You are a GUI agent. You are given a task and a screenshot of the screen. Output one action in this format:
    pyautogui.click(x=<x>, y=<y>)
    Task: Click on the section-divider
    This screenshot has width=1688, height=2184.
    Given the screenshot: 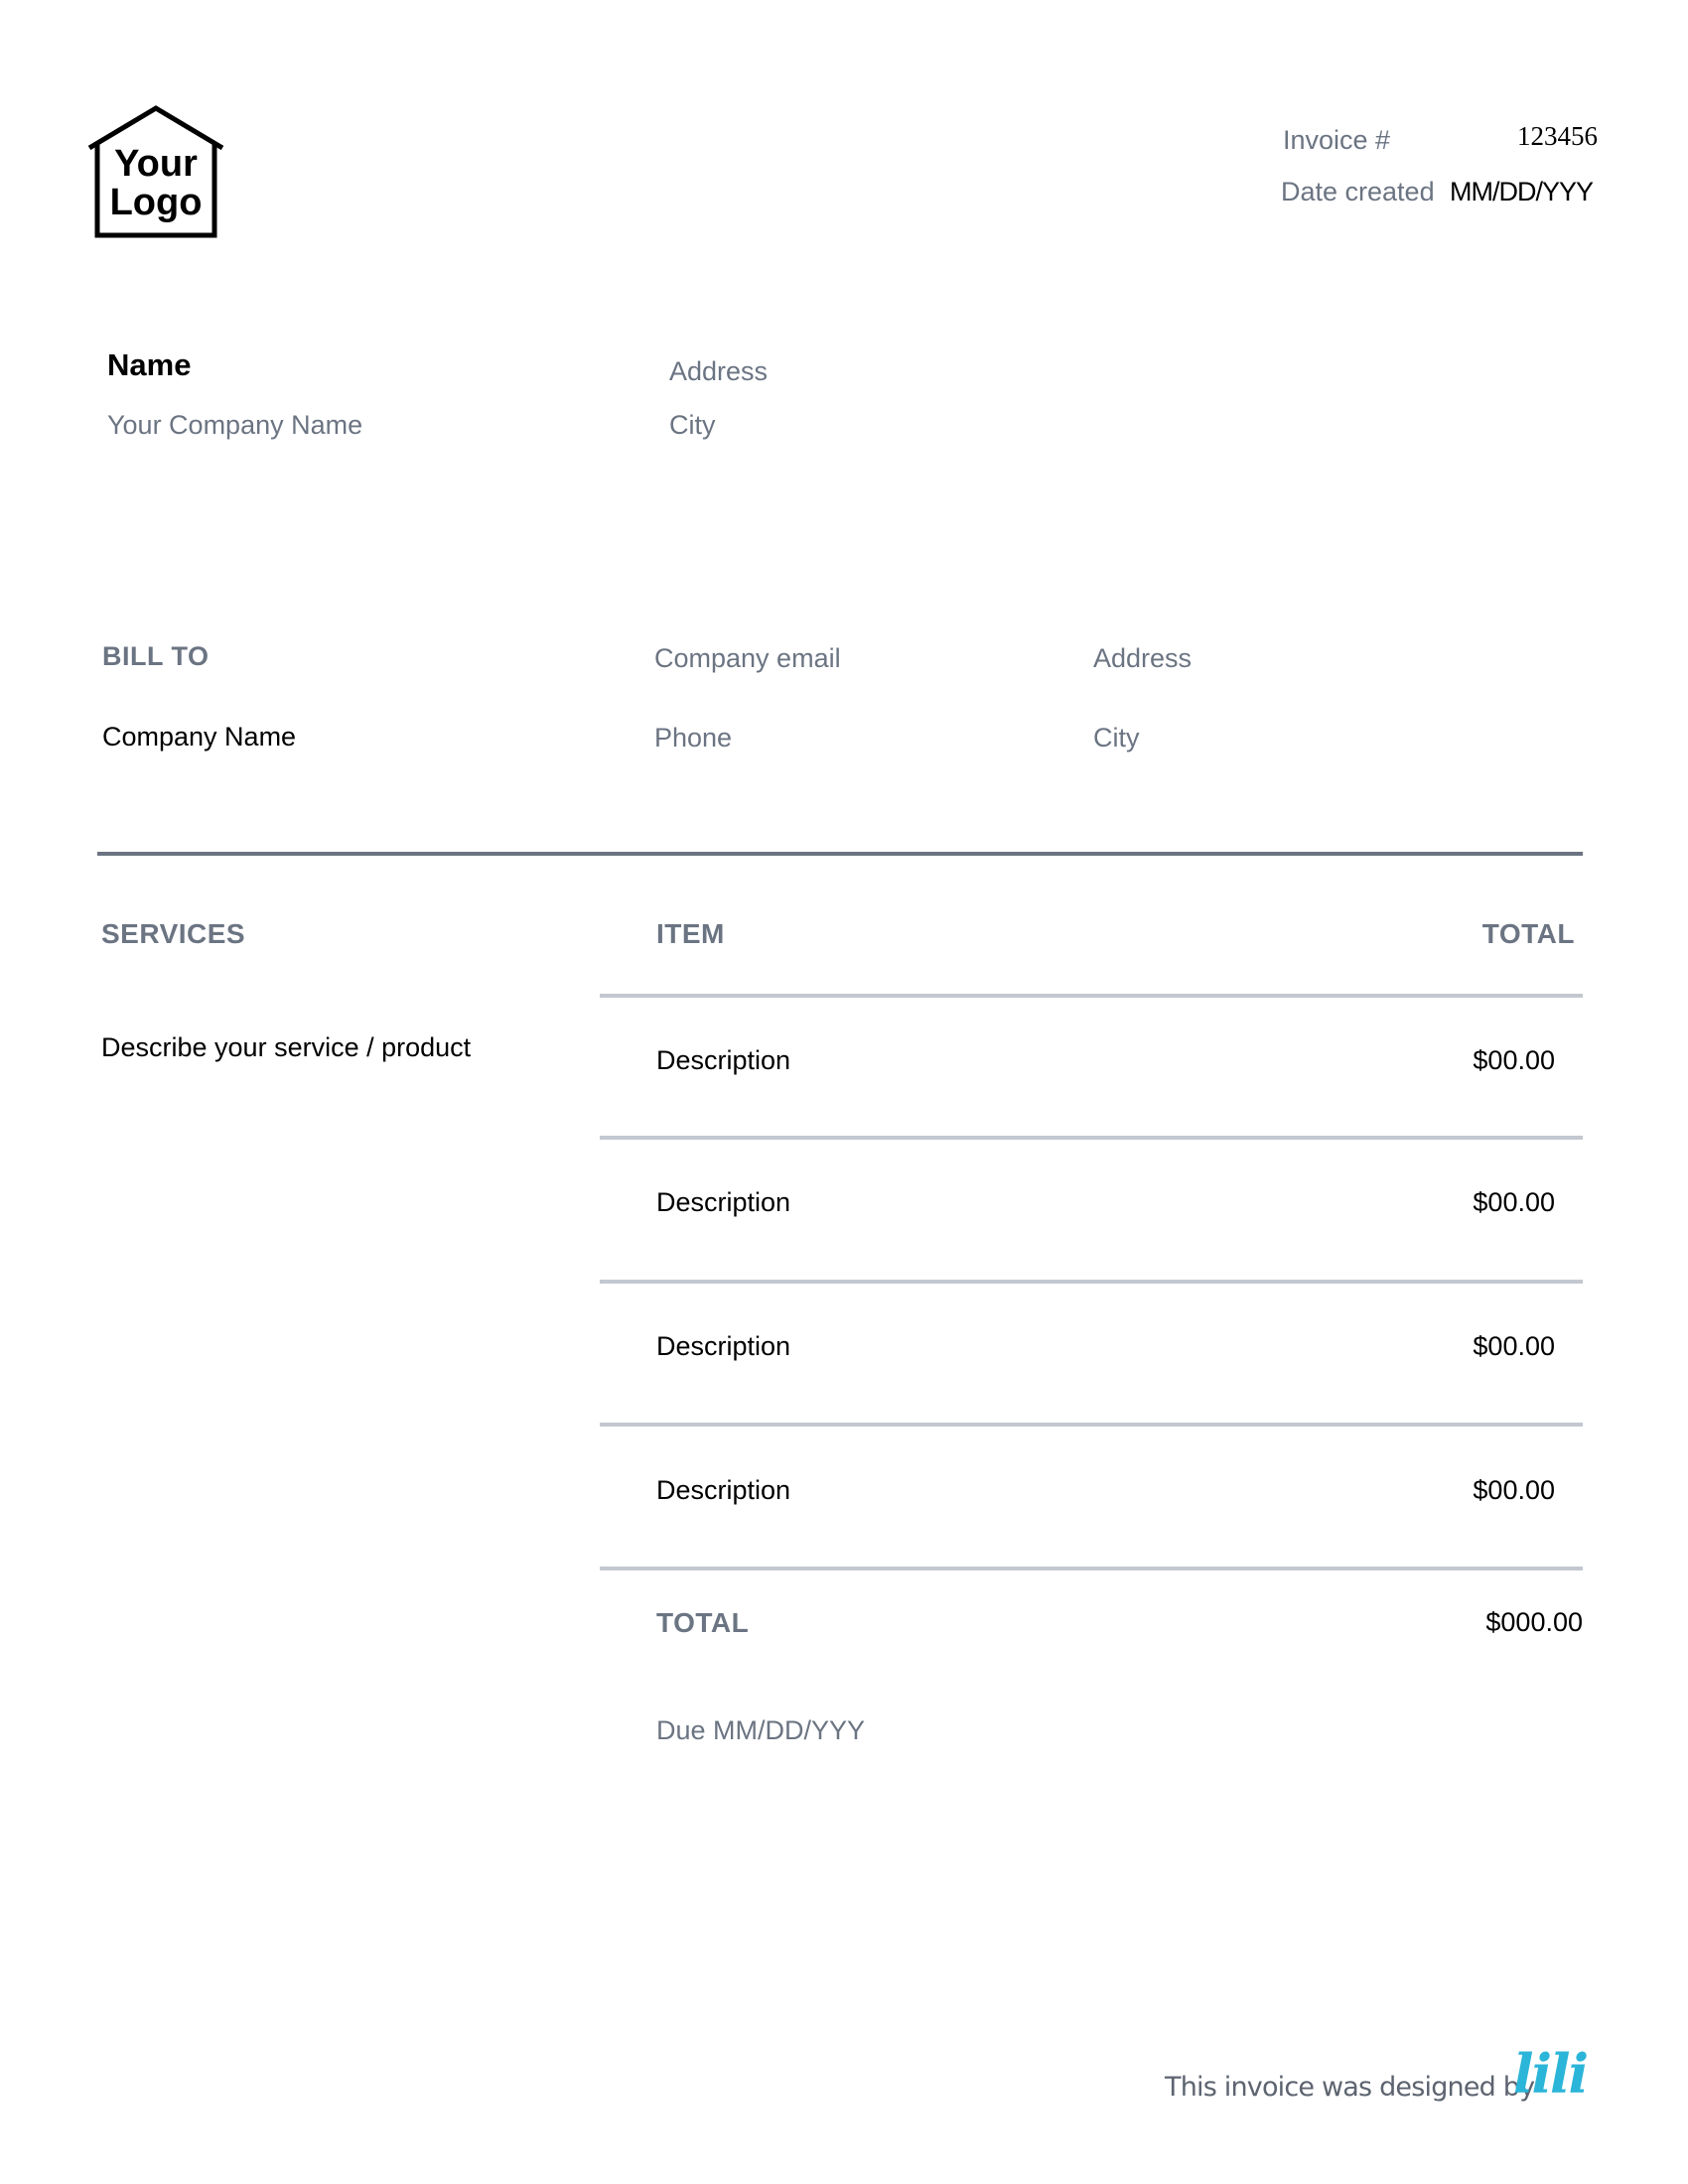 What is the action you would take?
    pyautogui.click(x=840, y=854)
    